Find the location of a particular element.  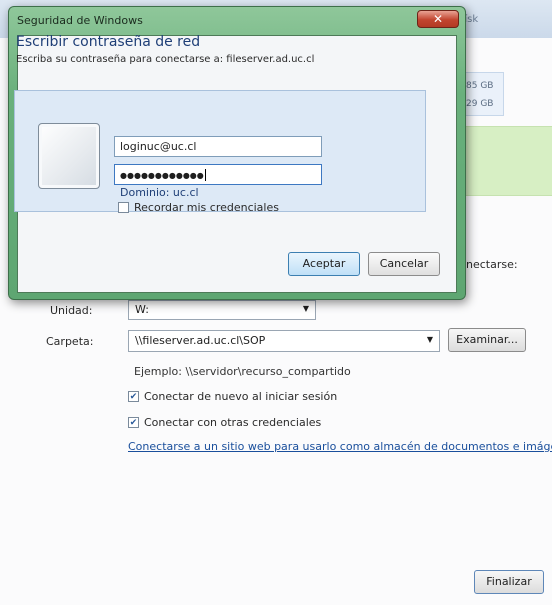

disk-info: 85 GB 29 GB is located at coordinates (483, 94).